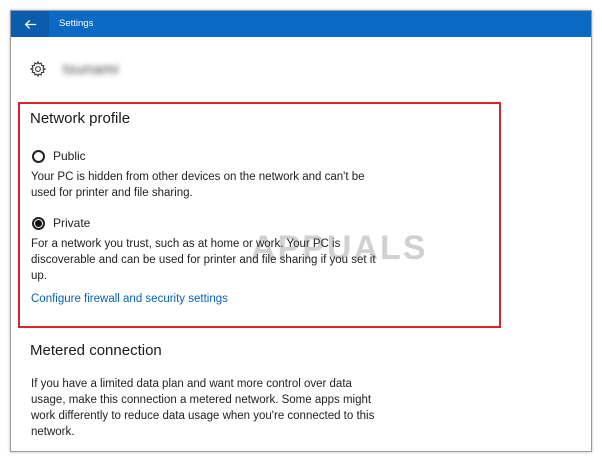 This screenshot has width=602, height=462. What do you see at coordinates (91, 69) in the screenshot?
I see `network-name: tsunami` at bounding box center [91, 69].